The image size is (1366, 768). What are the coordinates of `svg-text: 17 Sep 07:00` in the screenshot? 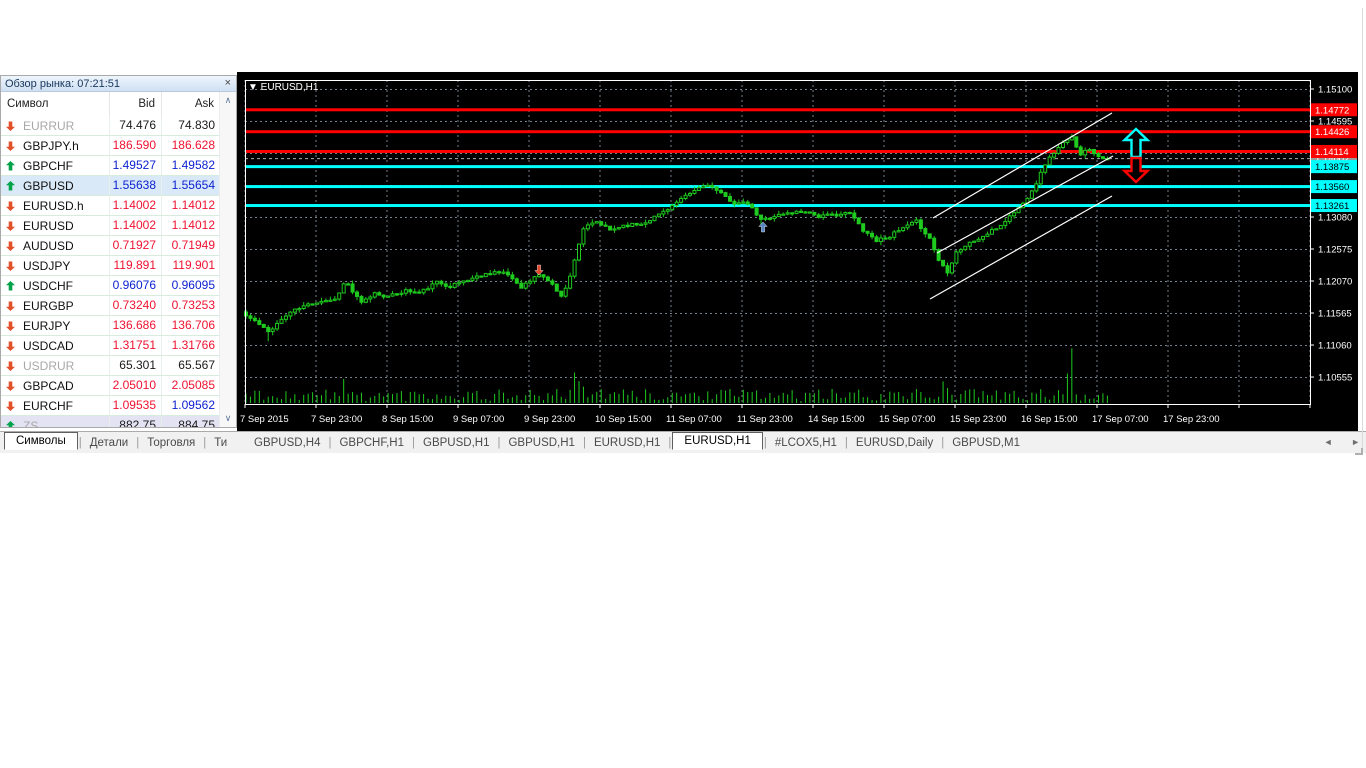 It's located at (1120, 419).